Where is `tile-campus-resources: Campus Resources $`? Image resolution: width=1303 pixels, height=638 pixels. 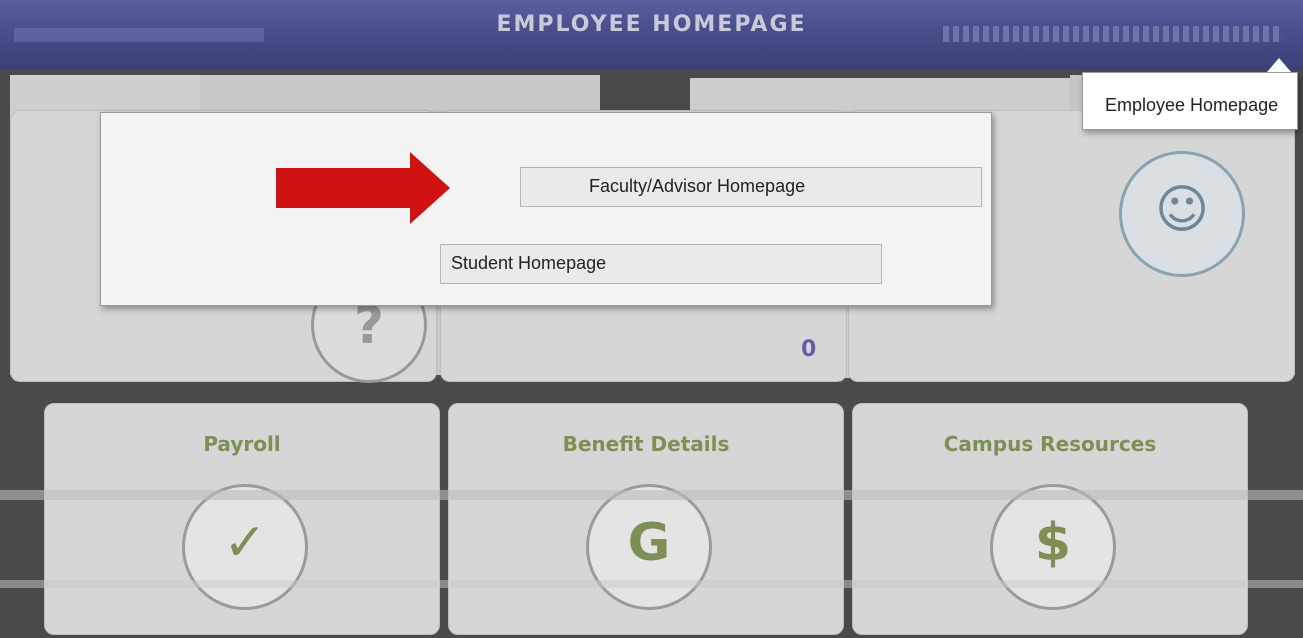
tile-campus-resources: Campus Resources $ is located at coordinates (1050, 519).